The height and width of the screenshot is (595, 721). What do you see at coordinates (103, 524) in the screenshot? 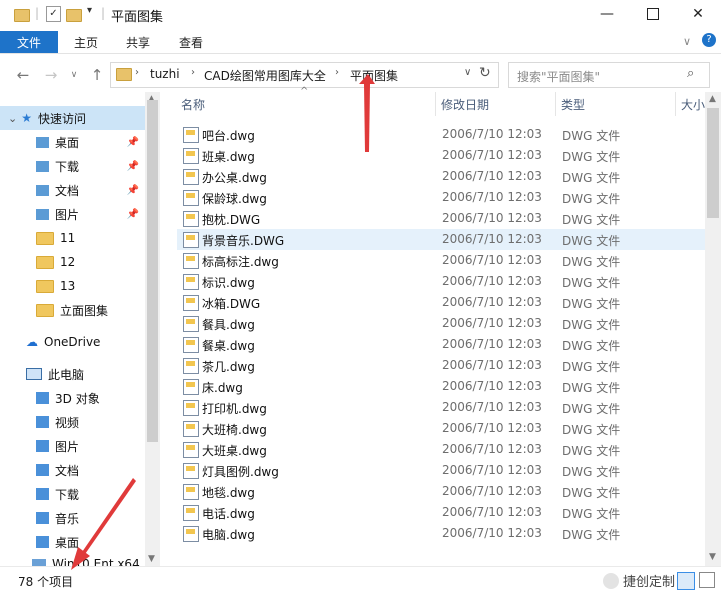
I see `arrow-to-item-count` at bounding box center [103, 524].